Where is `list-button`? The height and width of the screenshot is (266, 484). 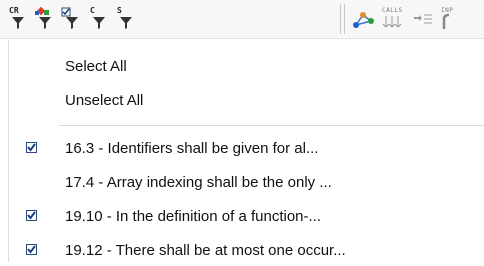 list-button is located at coordinates (423, 19).